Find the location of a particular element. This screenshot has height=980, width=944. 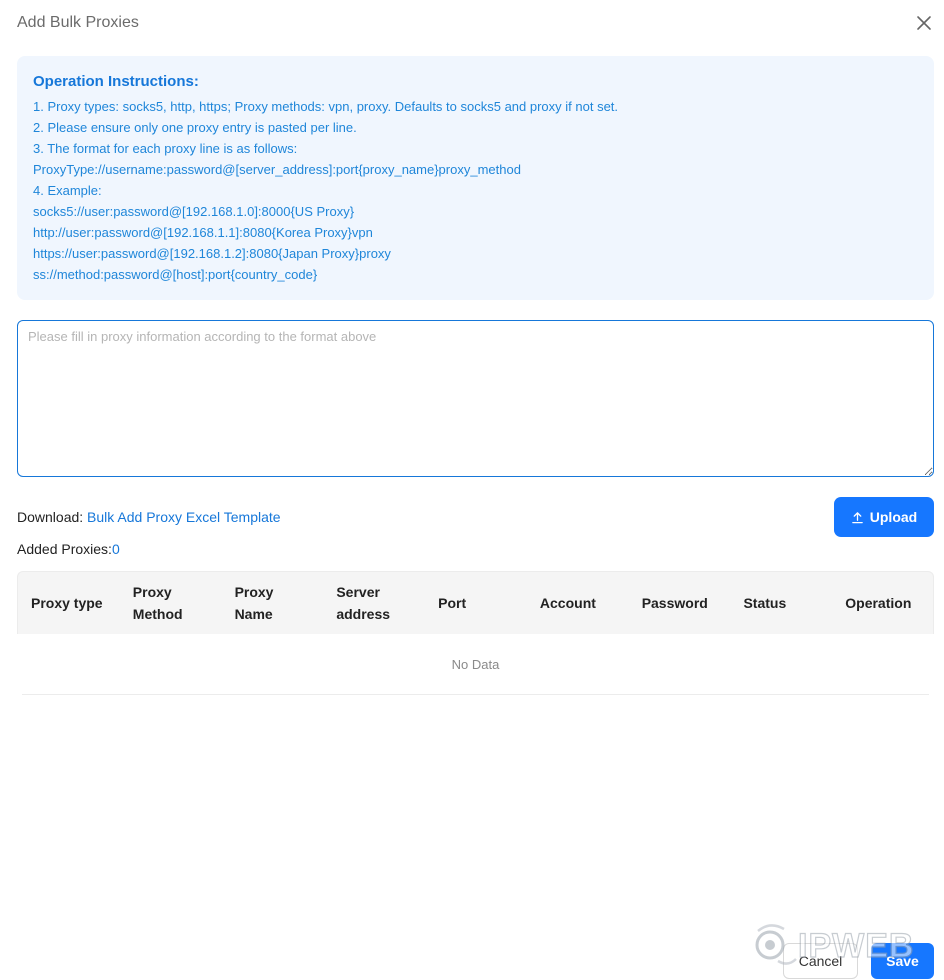

upload-label: Upload is located at coordinates (893, 517).